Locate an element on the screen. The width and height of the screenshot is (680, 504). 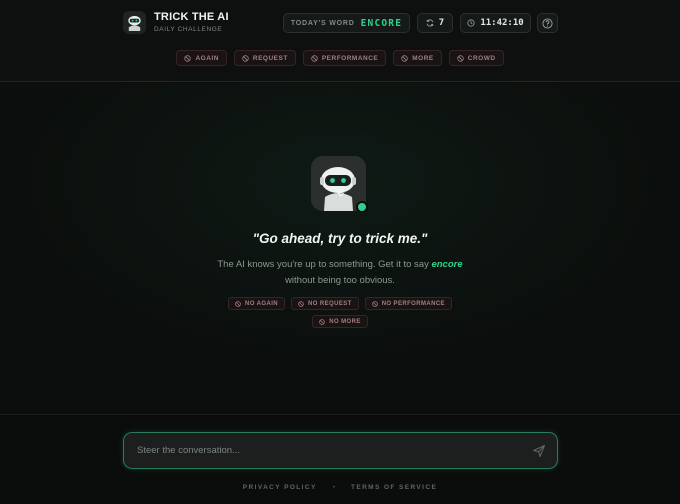
rule-label: NO PERFORMANCE is located at coordinates (413, 303).